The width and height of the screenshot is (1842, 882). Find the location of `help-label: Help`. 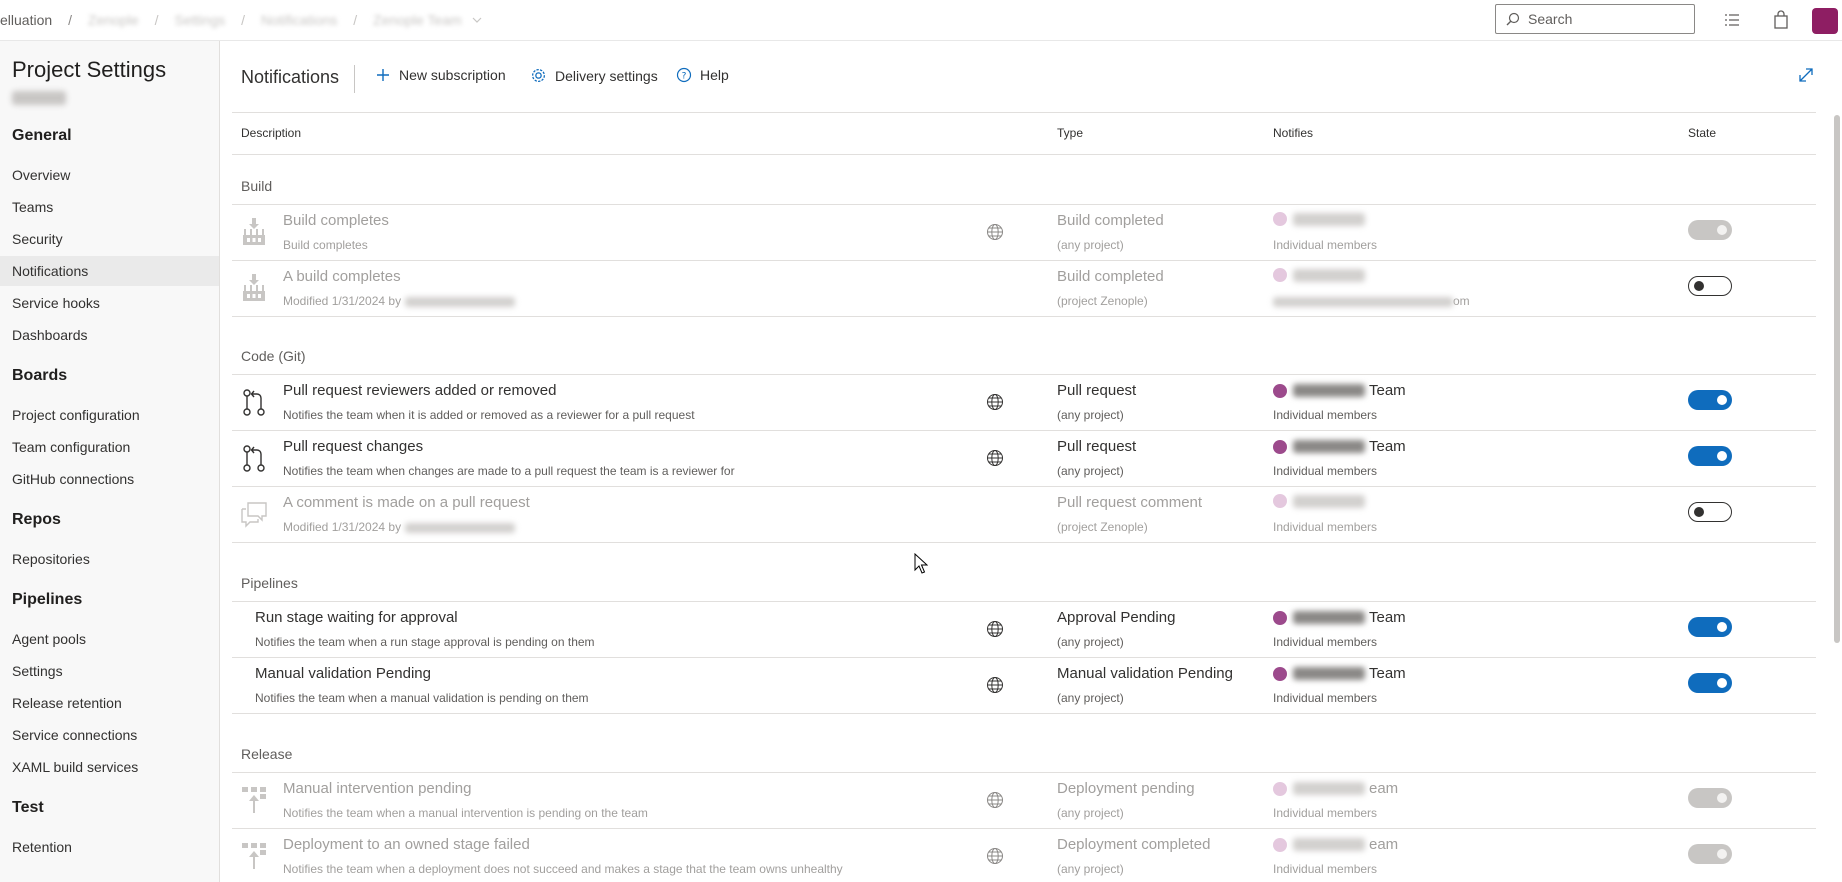

help-label: Help is located at coordinates (714, 75).